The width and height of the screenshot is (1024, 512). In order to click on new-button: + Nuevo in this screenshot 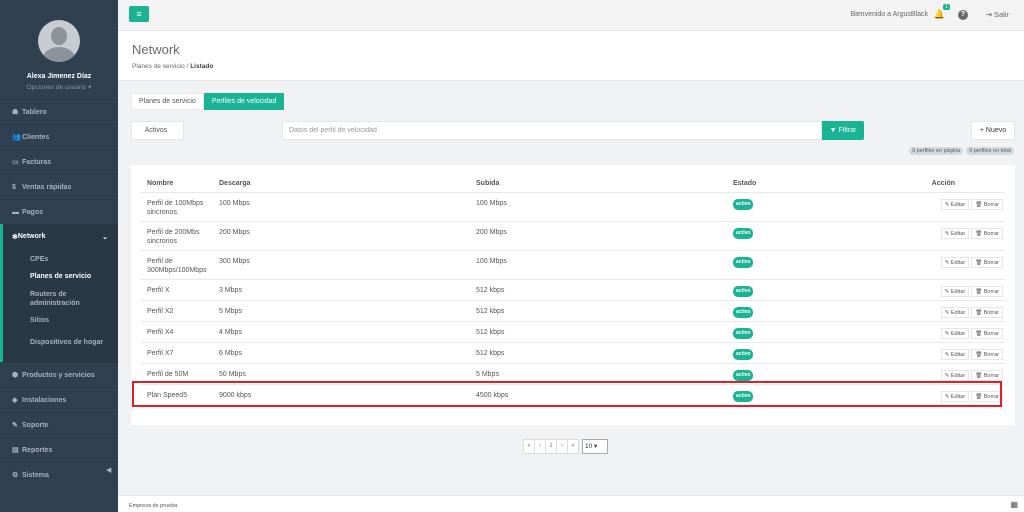, I will do `click(993, 130)`.